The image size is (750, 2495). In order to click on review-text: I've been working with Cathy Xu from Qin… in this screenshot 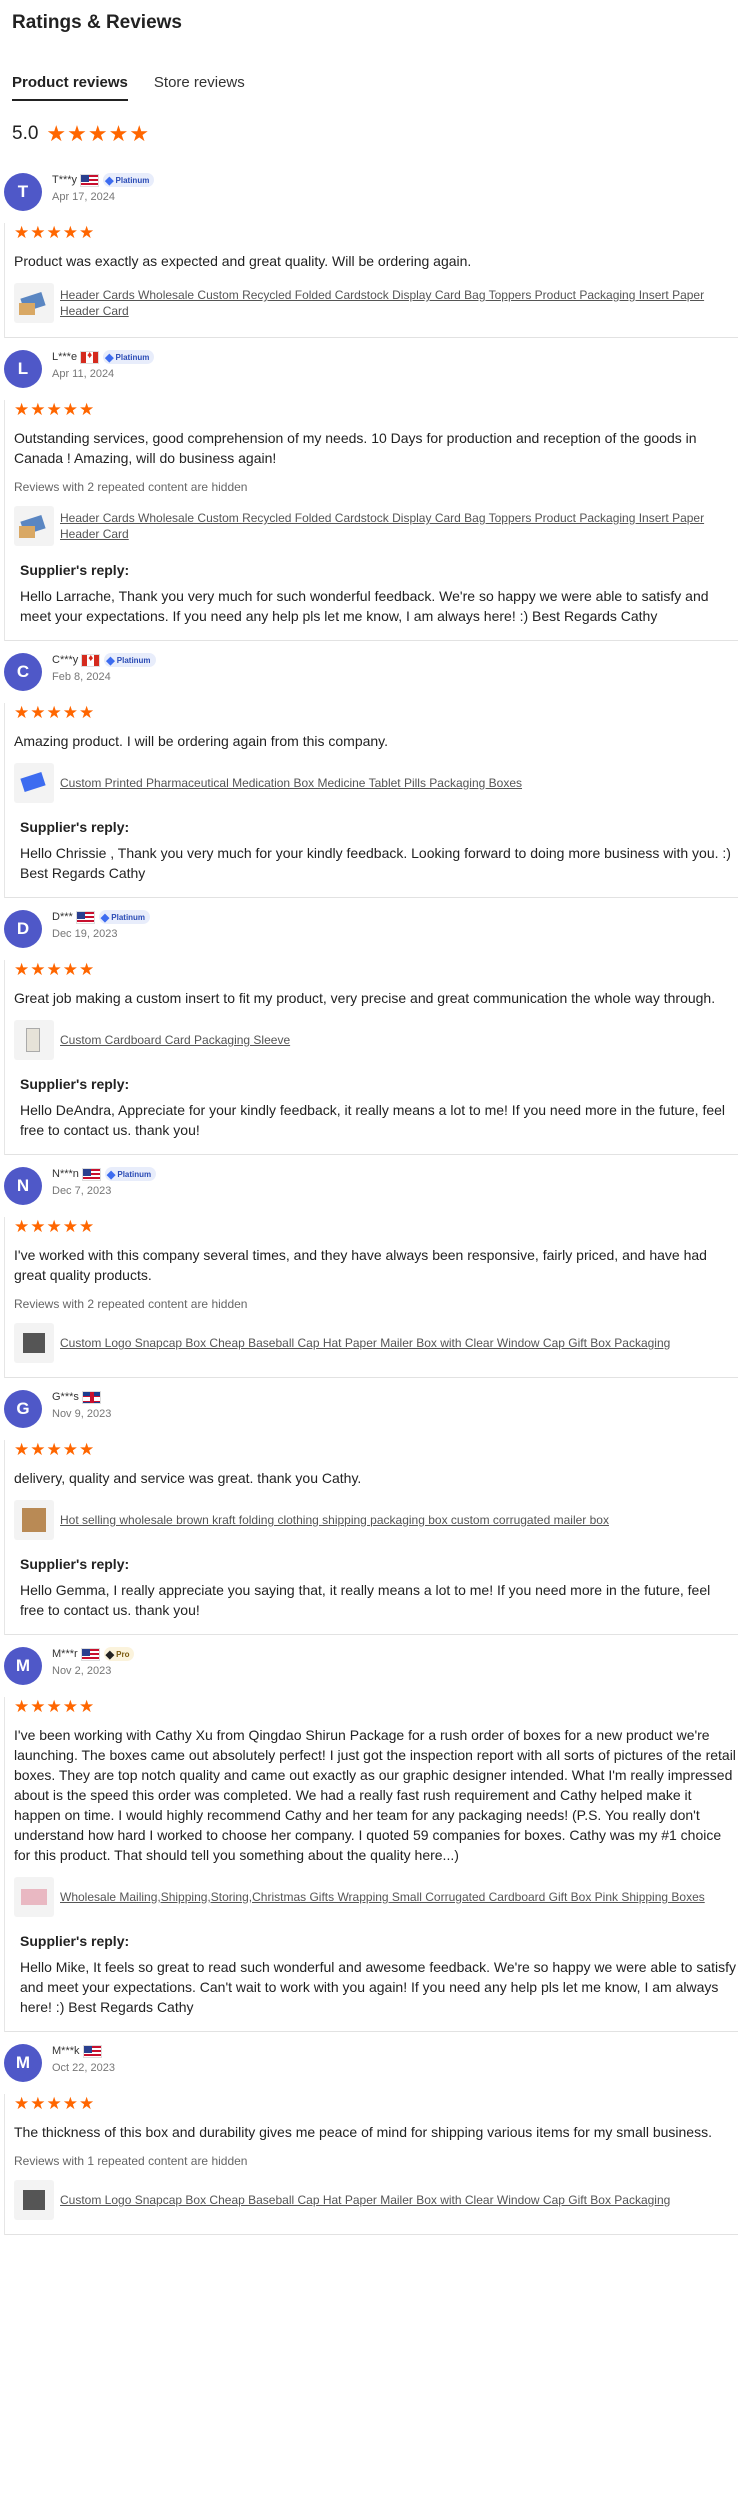, I will do `click(375, 1795)`.